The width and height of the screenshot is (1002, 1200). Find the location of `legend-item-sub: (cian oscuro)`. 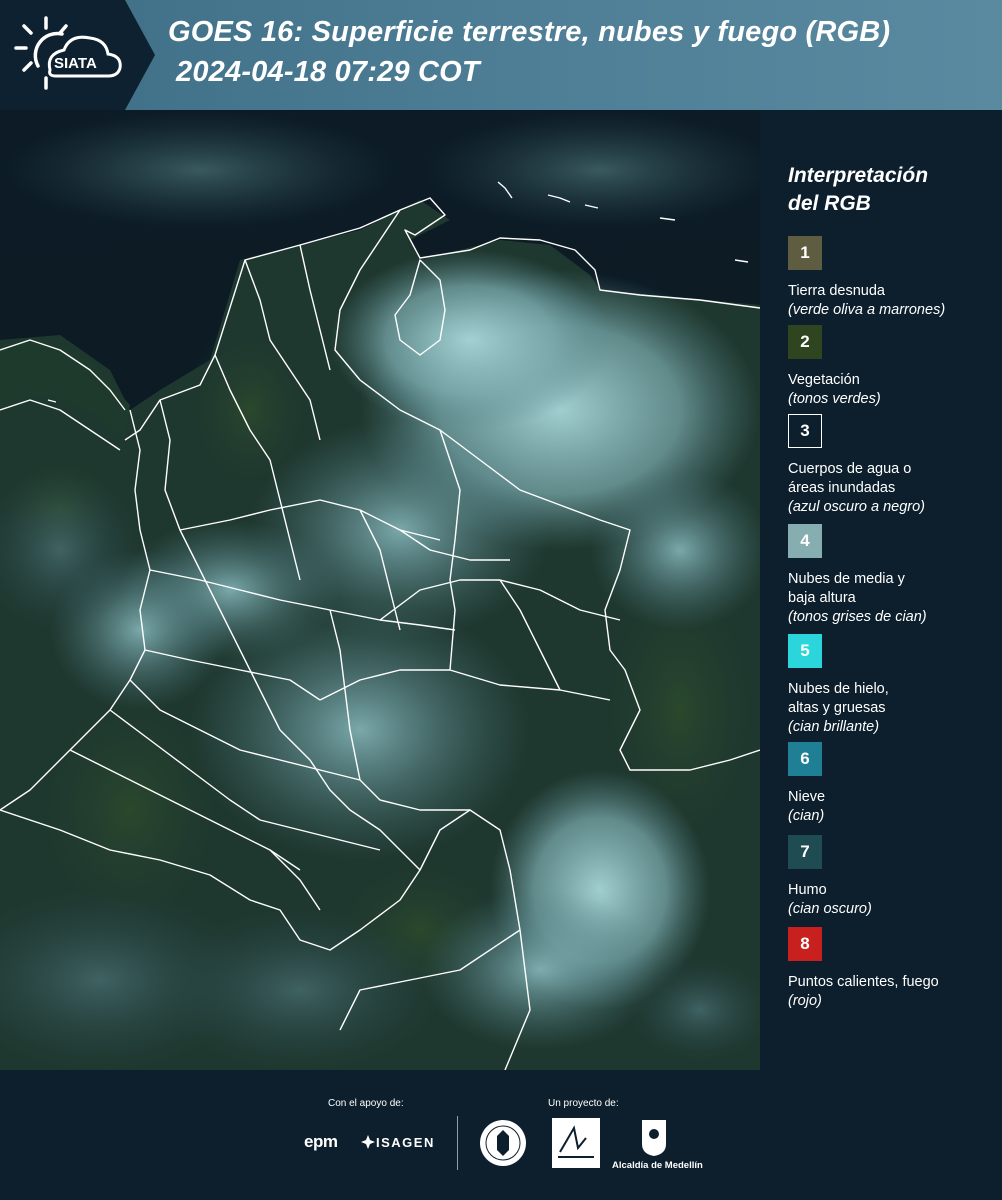

legend-item-sub: (cian oscuro) is located at coordinates (830, 909).